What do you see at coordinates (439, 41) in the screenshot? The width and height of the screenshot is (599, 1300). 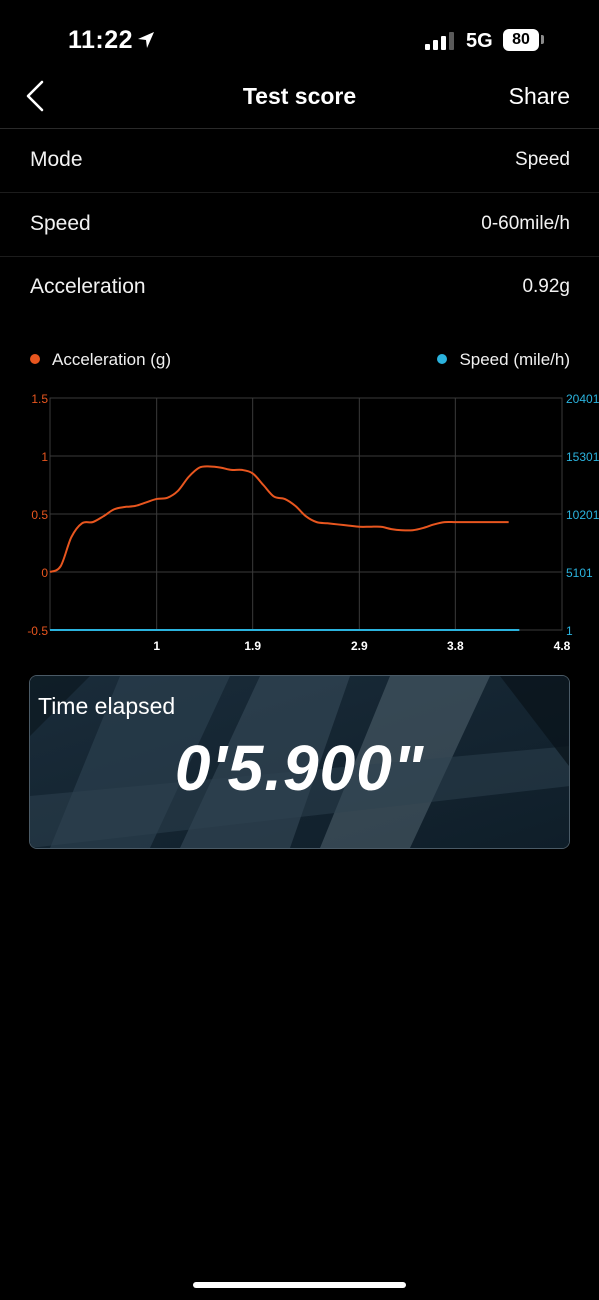 I see `cellular-signal-icon` at bounding box center [439, 41].